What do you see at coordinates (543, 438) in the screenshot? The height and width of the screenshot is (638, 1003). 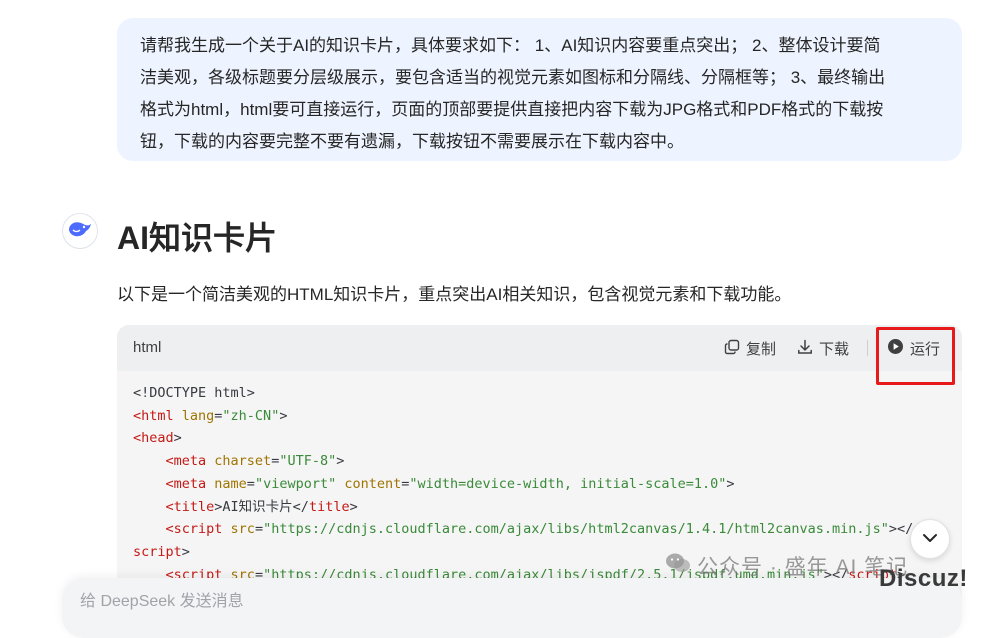 I see `code-line: <head>` at bounding box center [543, 438].